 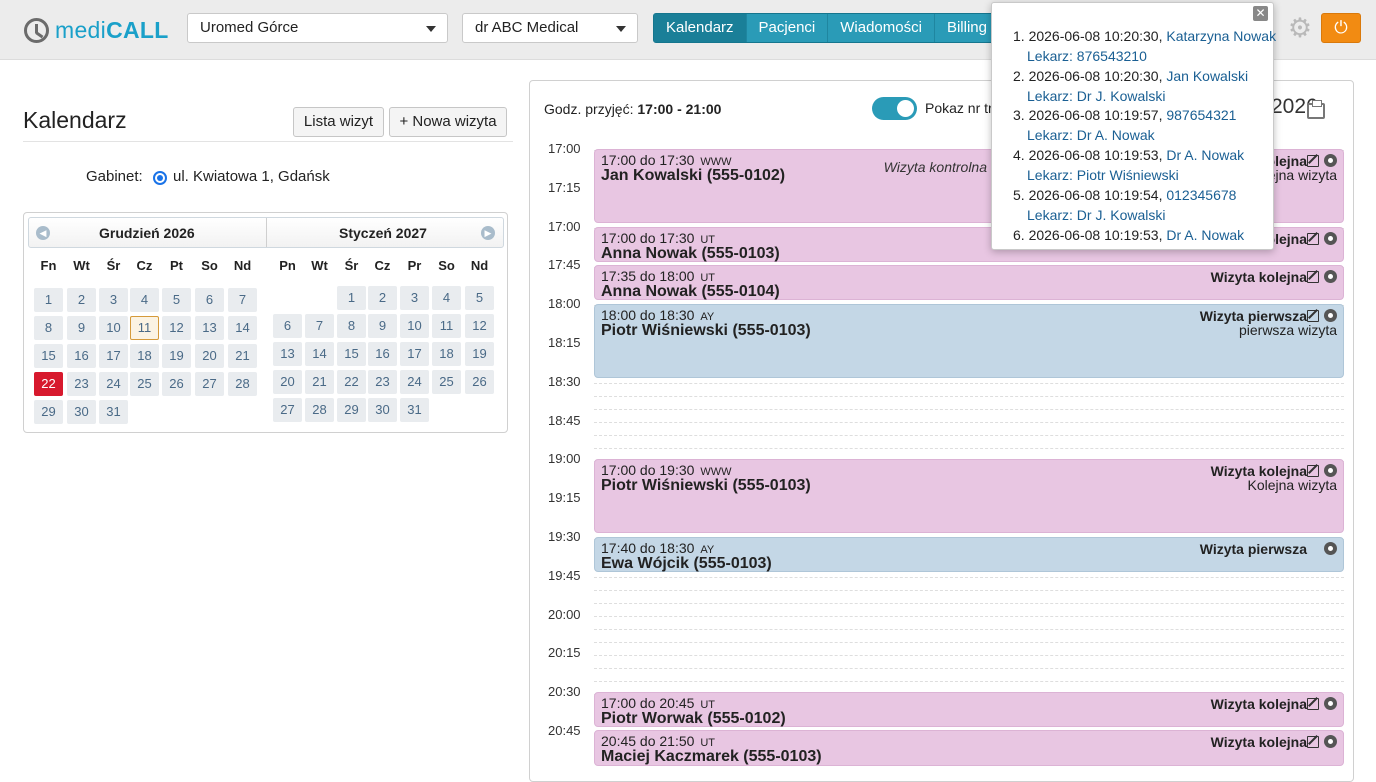 I want to click on office-radio, so click(x=160, y=178).